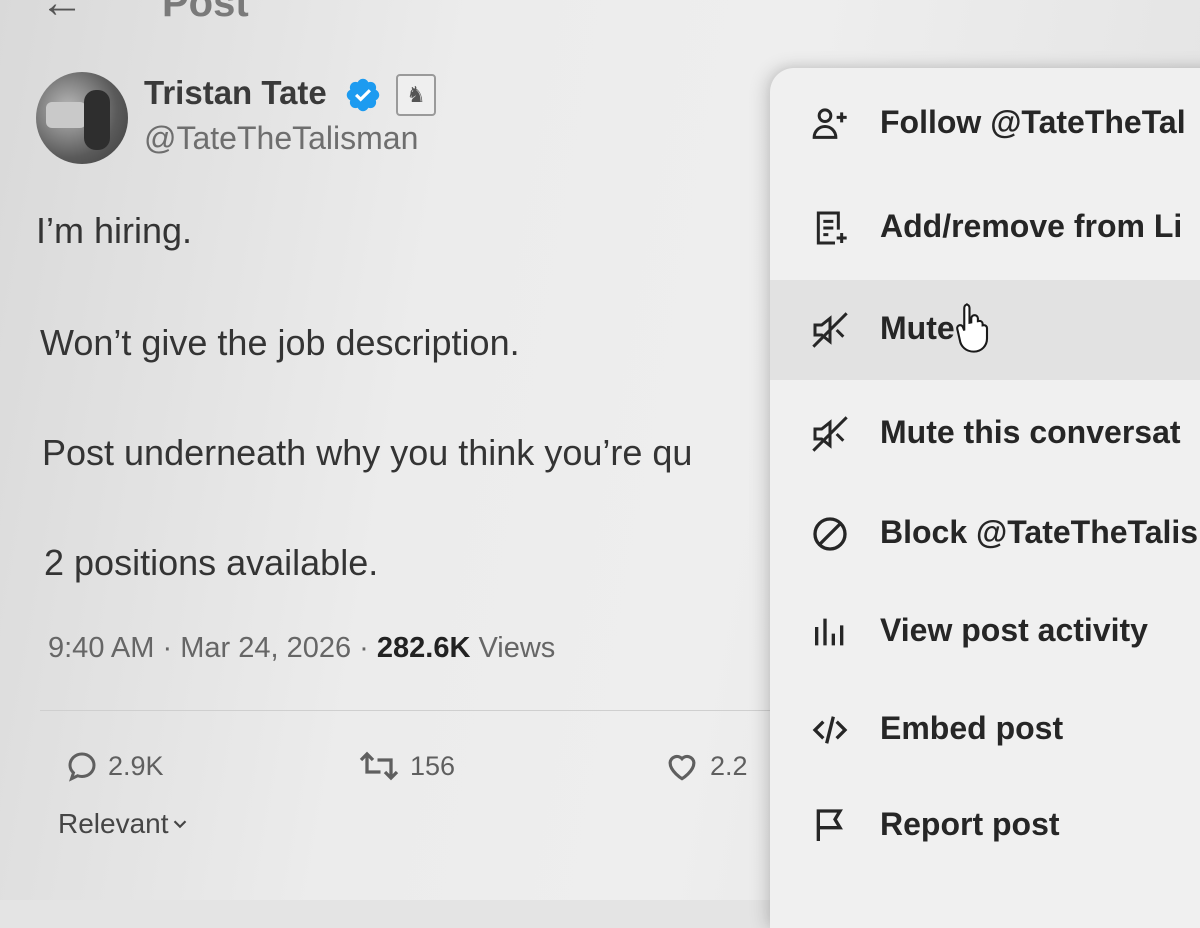  Describe the element at coordinates (831, 228) in the screenshot. I see `list-add-icon` at that location.